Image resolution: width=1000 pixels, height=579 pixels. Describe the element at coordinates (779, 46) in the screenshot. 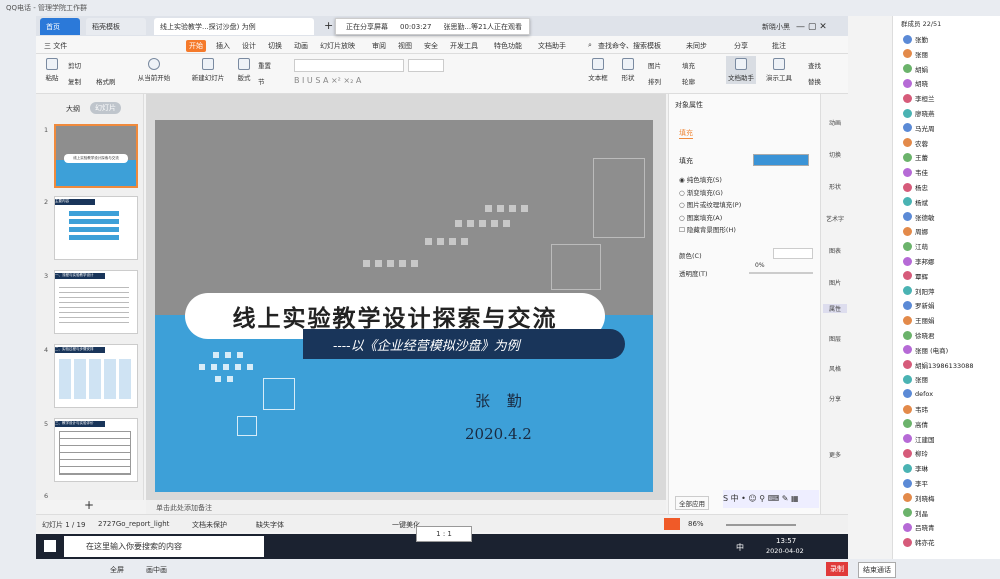

I see `comment-button: 批注` at that location.